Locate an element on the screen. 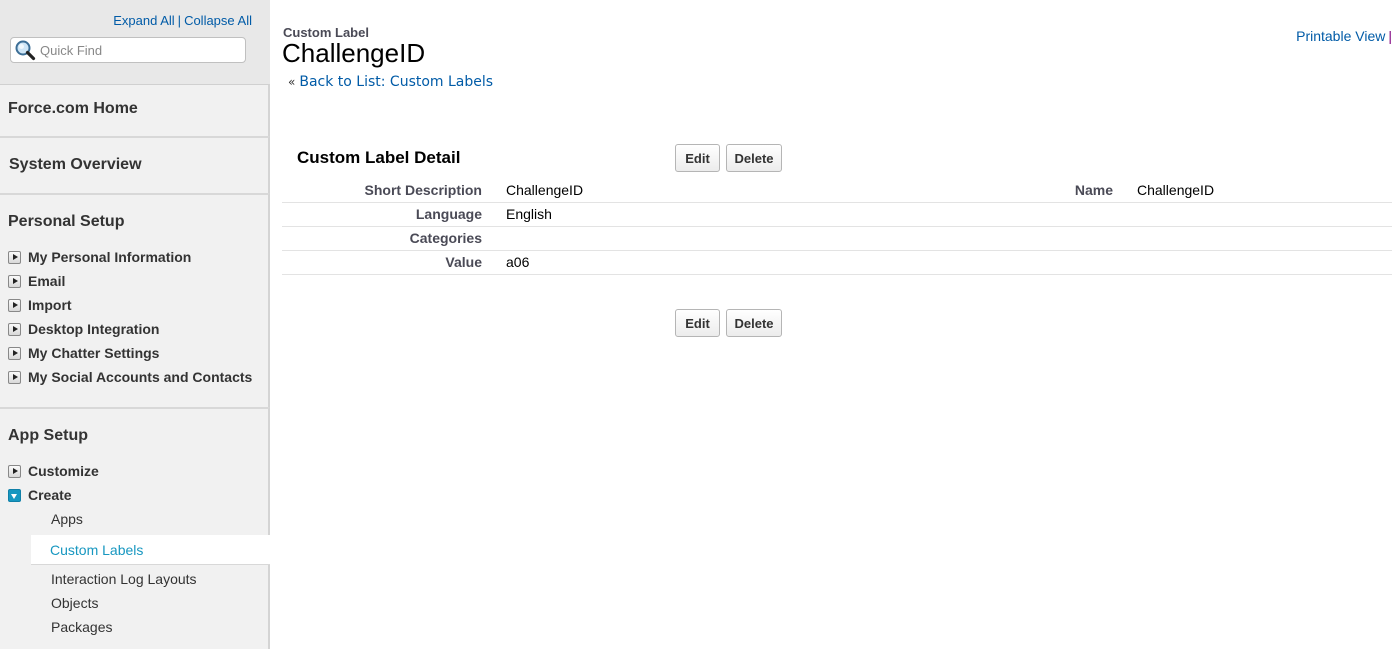  sidebar-subitem-objects: Objects is located at coordinates (134, 603).